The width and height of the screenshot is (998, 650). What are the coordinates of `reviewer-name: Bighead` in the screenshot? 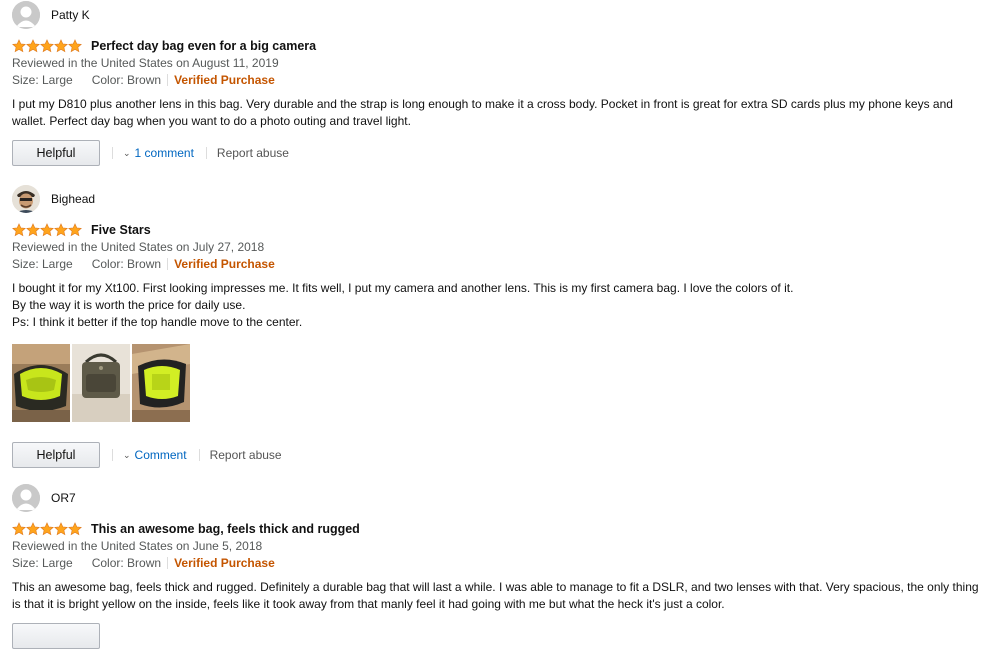 It's located at (73, 199).